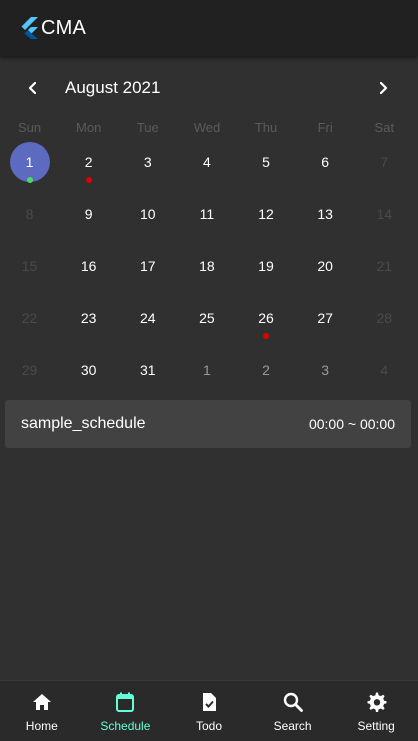  I want to click on calendar-day: 23, so click(88, 318).